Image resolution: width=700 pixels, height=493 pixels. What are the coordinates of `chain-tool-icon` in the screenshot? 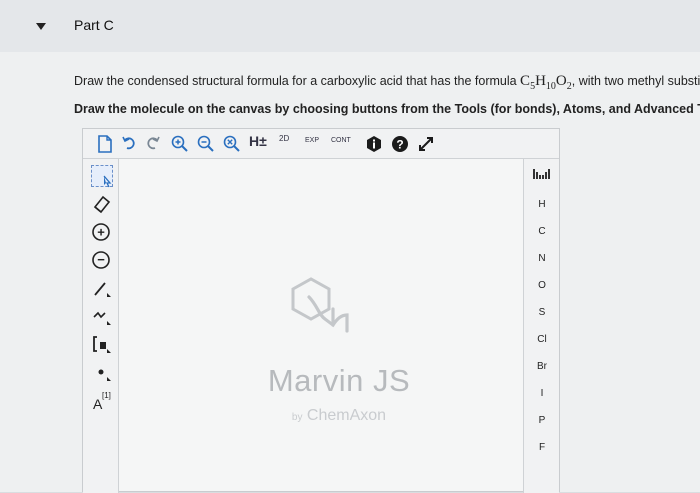 It's located at (102, 316).